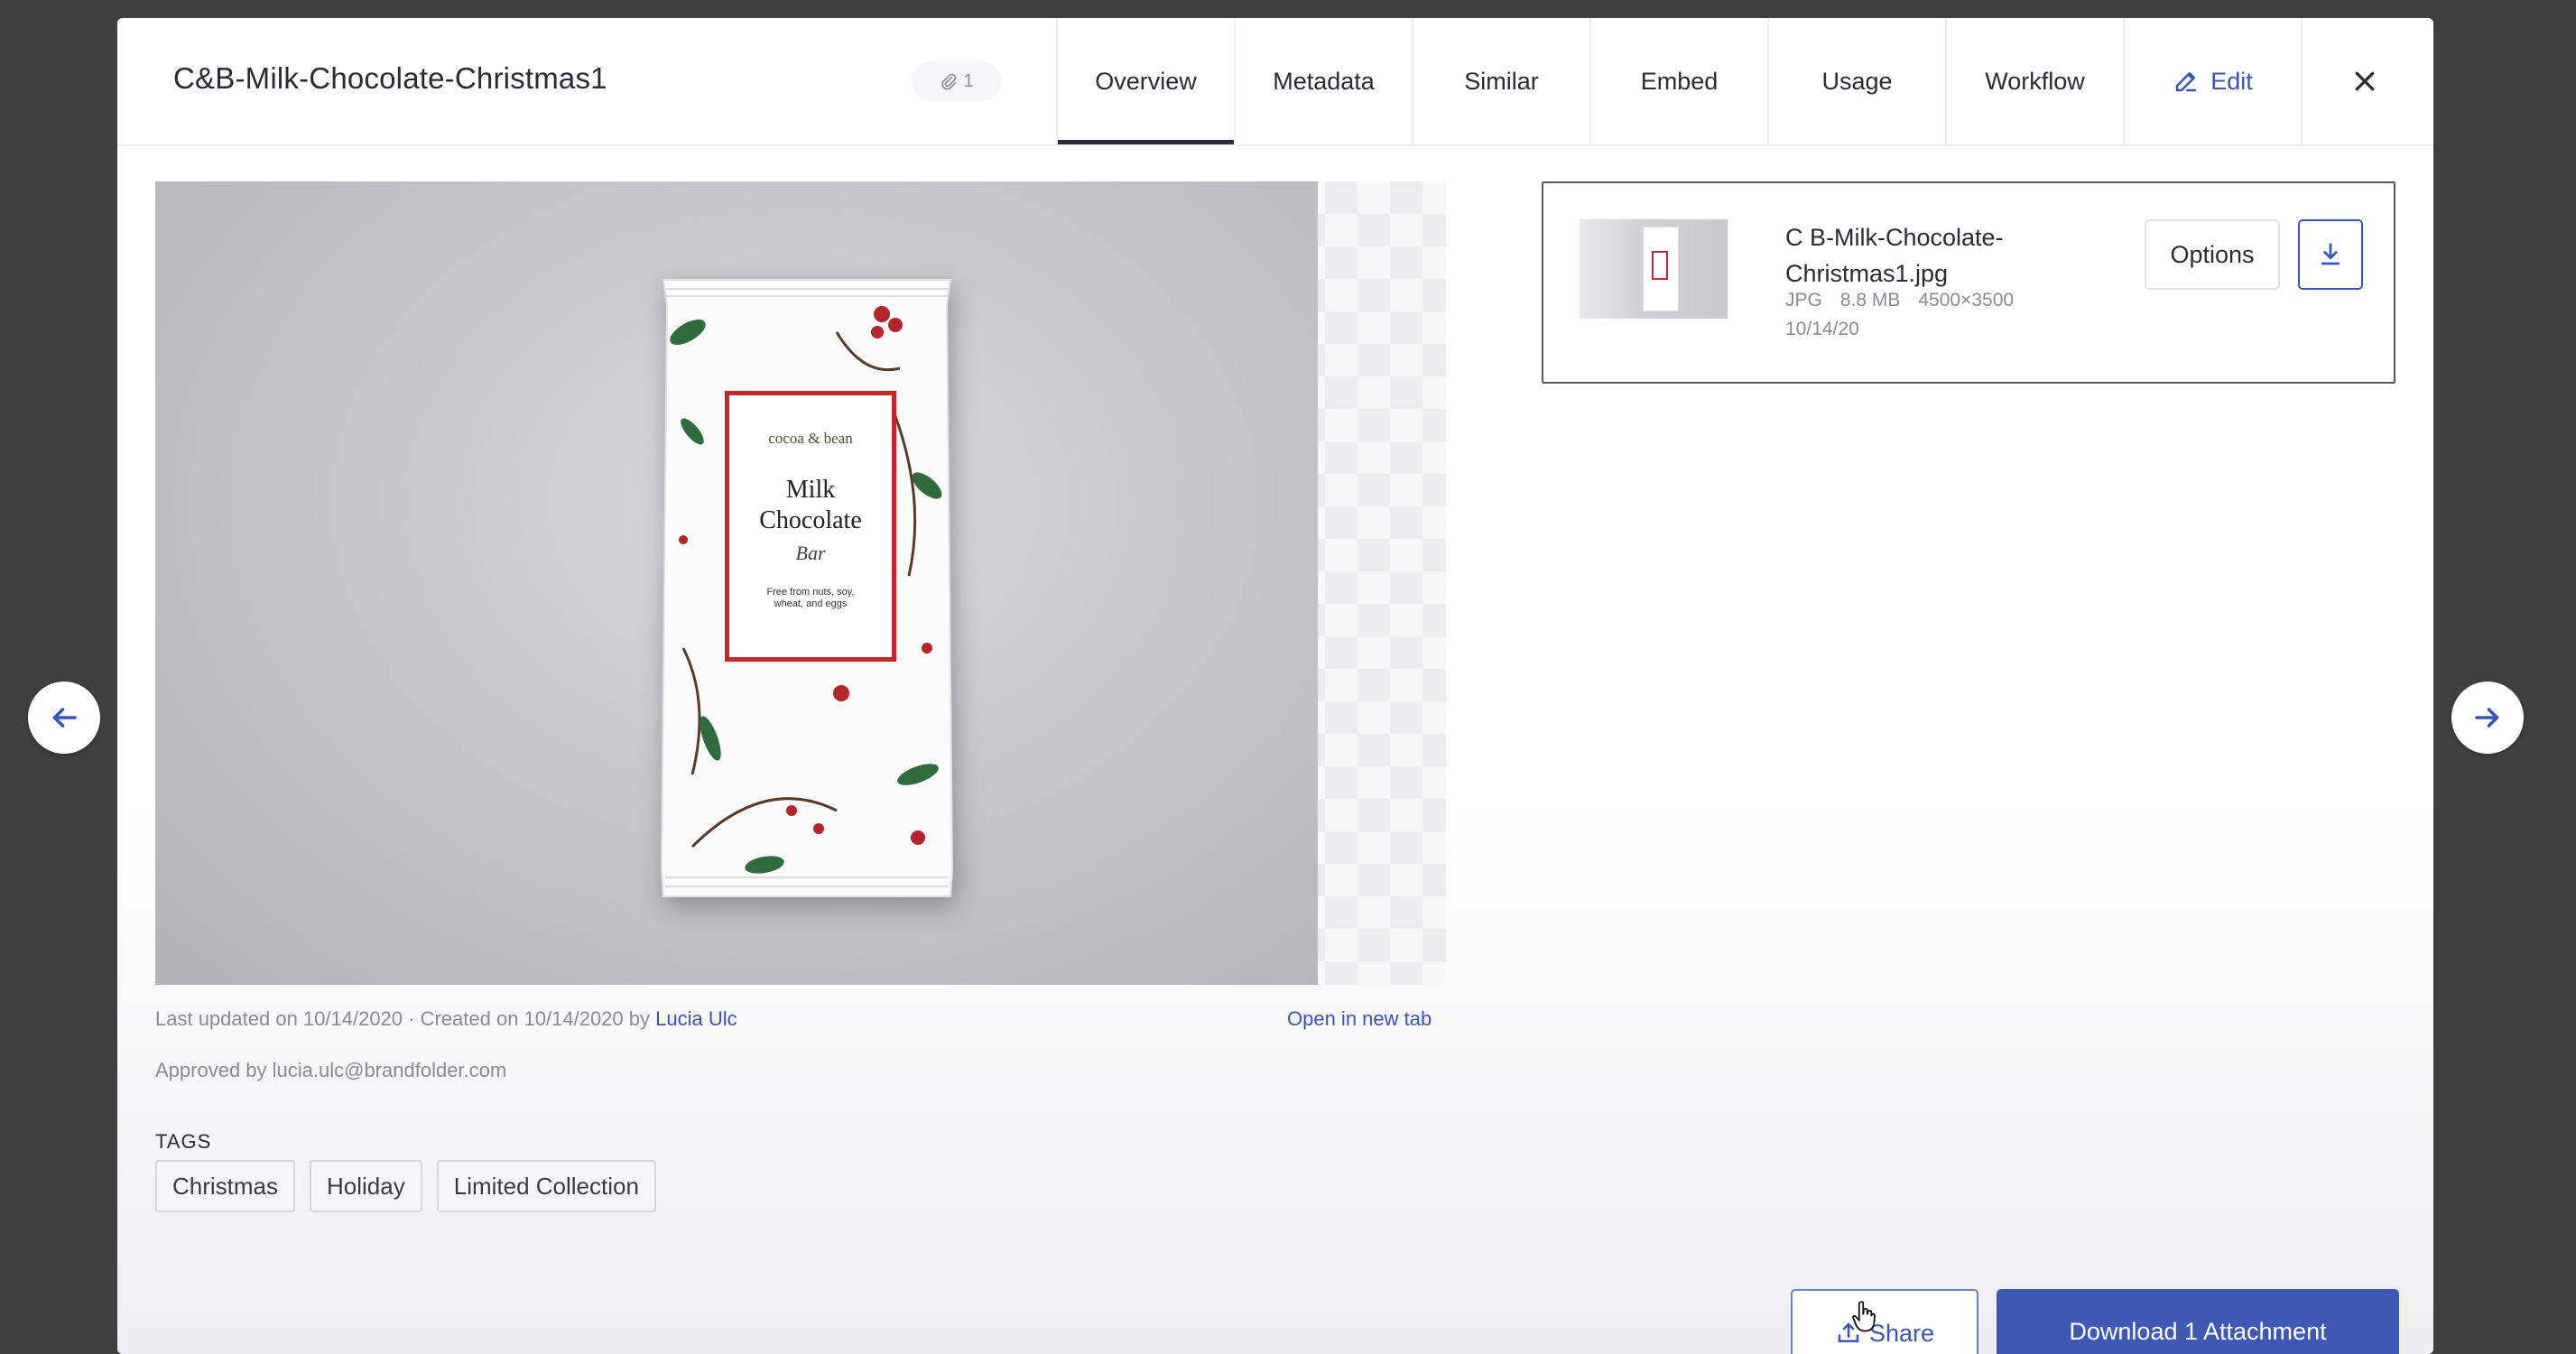 The height and width of the screenshot is (1354, 2576). I want to click on file-dimensions: 4500×3500, so click(1966, 300).